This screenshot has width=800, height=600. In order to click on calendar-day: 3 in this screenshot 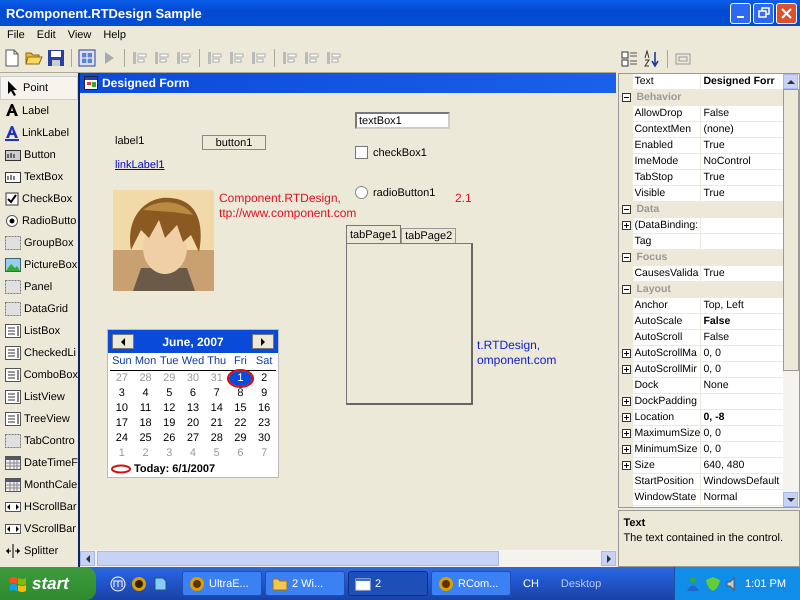, I will do `click(122, 393)`.